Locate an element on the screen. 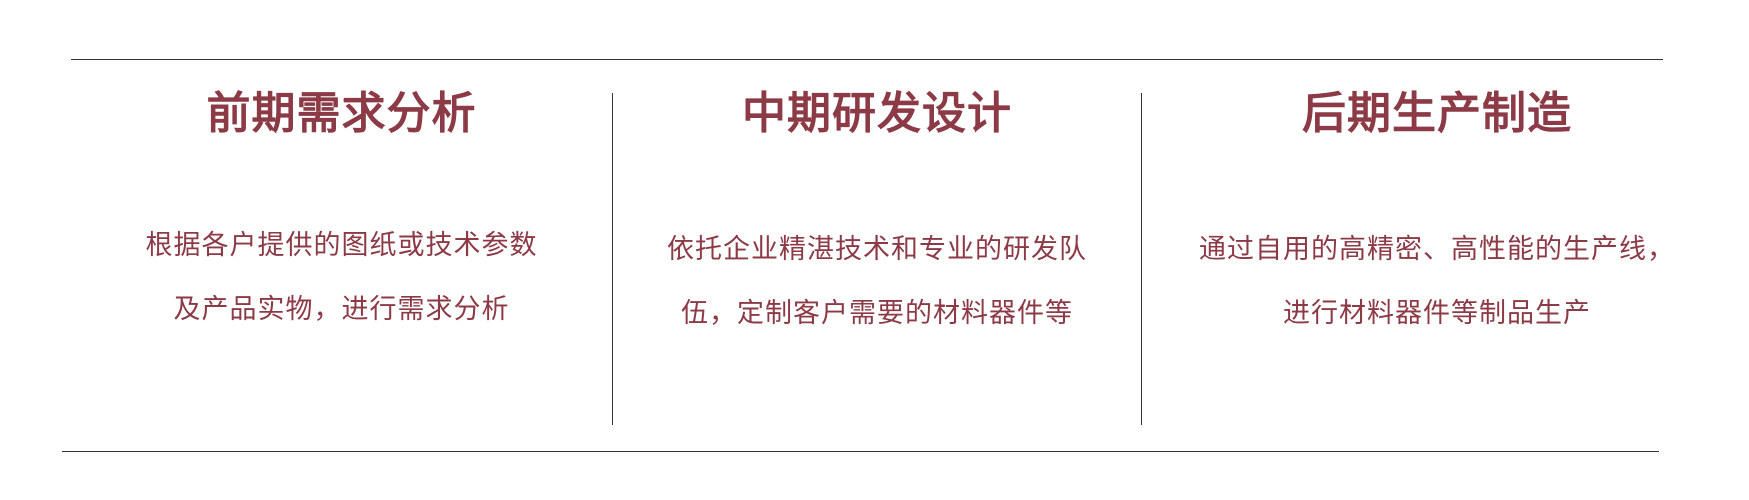 The height and width of the screenshot is (500, 1749). section-title: 中期研发设计 is located at coordinates (877, 113).